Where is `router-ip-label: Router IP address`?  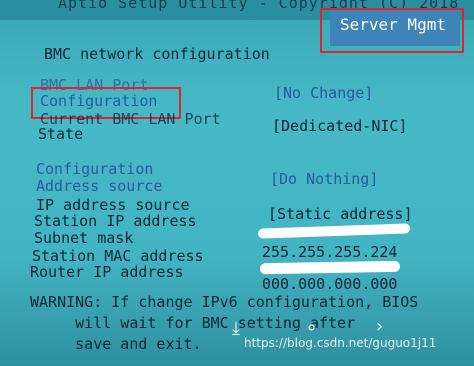
router-ip-label: Router IP address is located at coordinates (107, 272).